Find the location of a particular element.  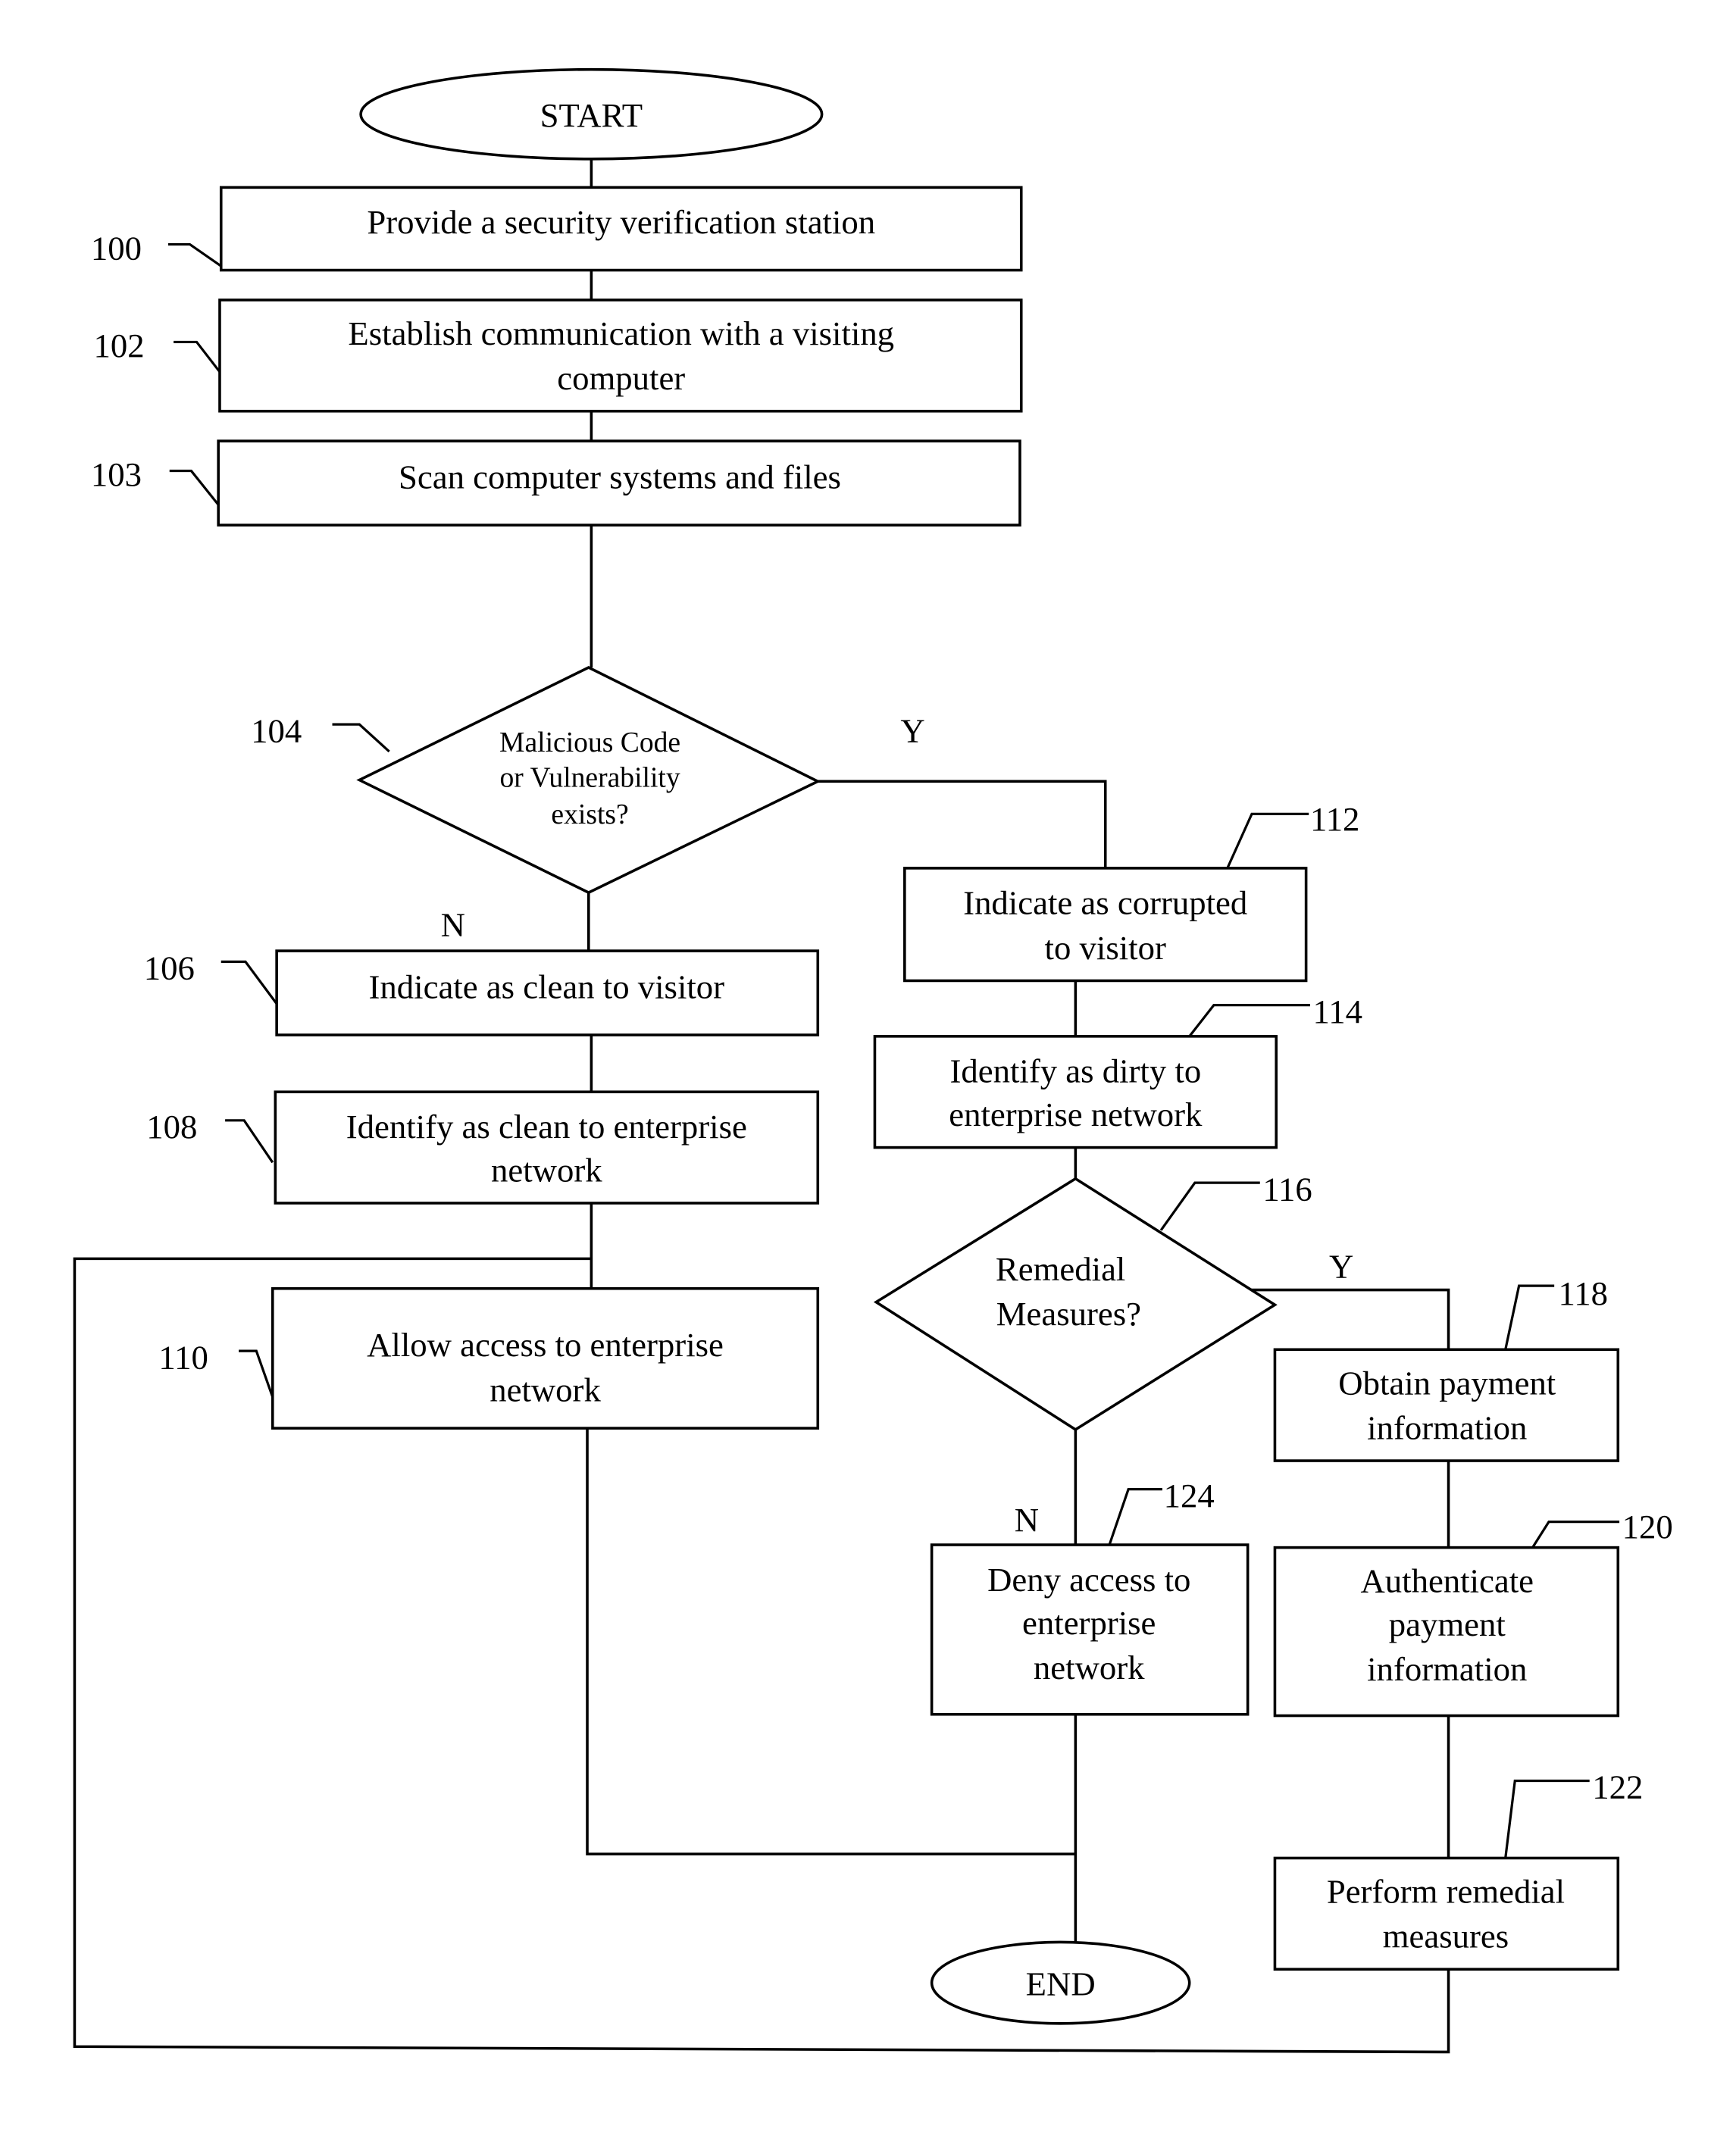

step-text: Establish communication with a visiting is located at coordinates (621, 333).